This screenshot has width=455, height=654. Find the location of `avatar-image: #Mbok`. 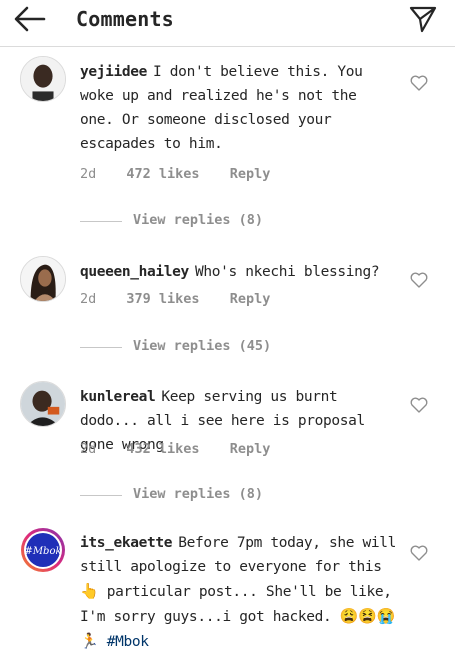

avatar-image: #Mbok is located at coordinates (43, 550).